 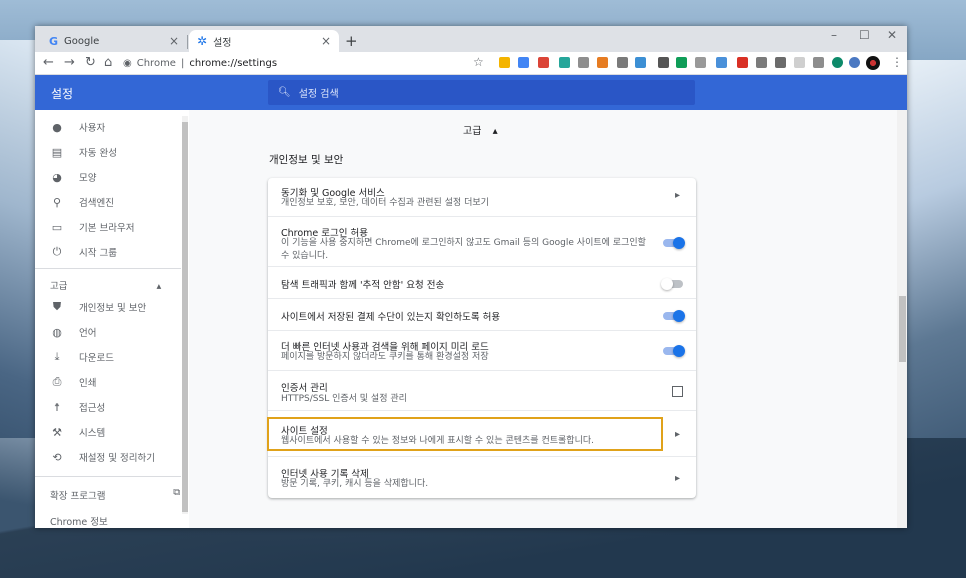 I want to click on reload-button: ↻, so click(x=90, y=62).